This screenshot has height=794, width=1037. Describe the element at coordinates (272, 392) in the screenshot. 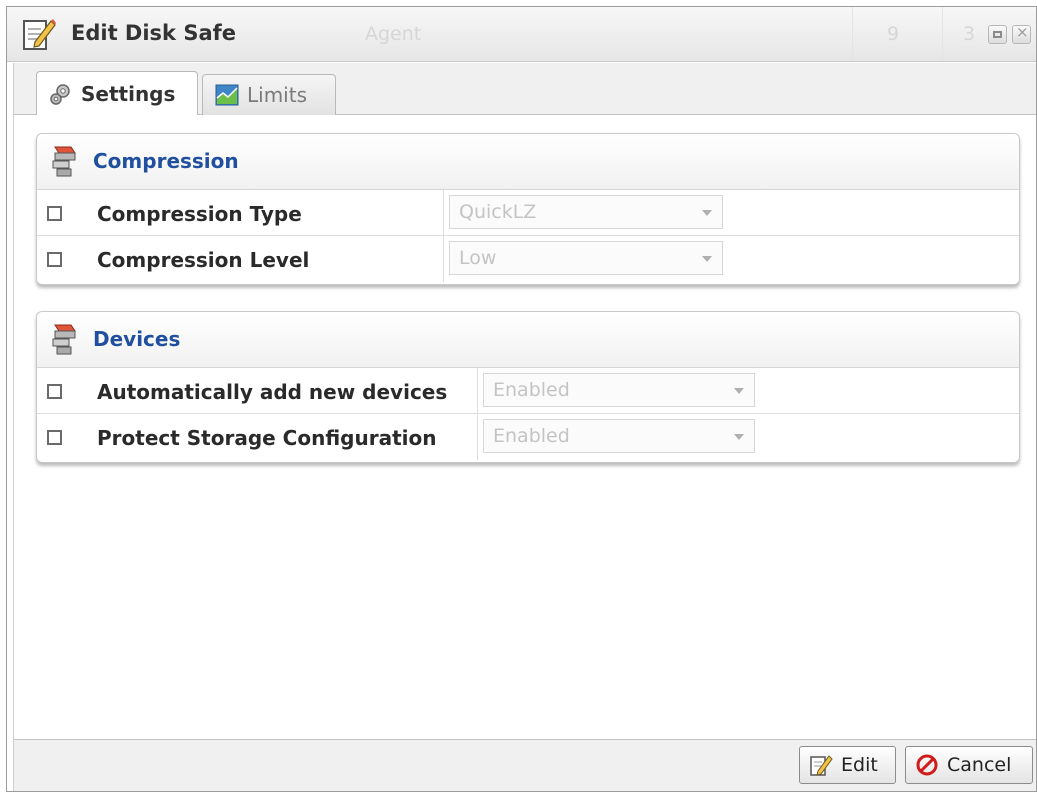

I see `auto-add-devices-label: Automatically add new devices` at that location.